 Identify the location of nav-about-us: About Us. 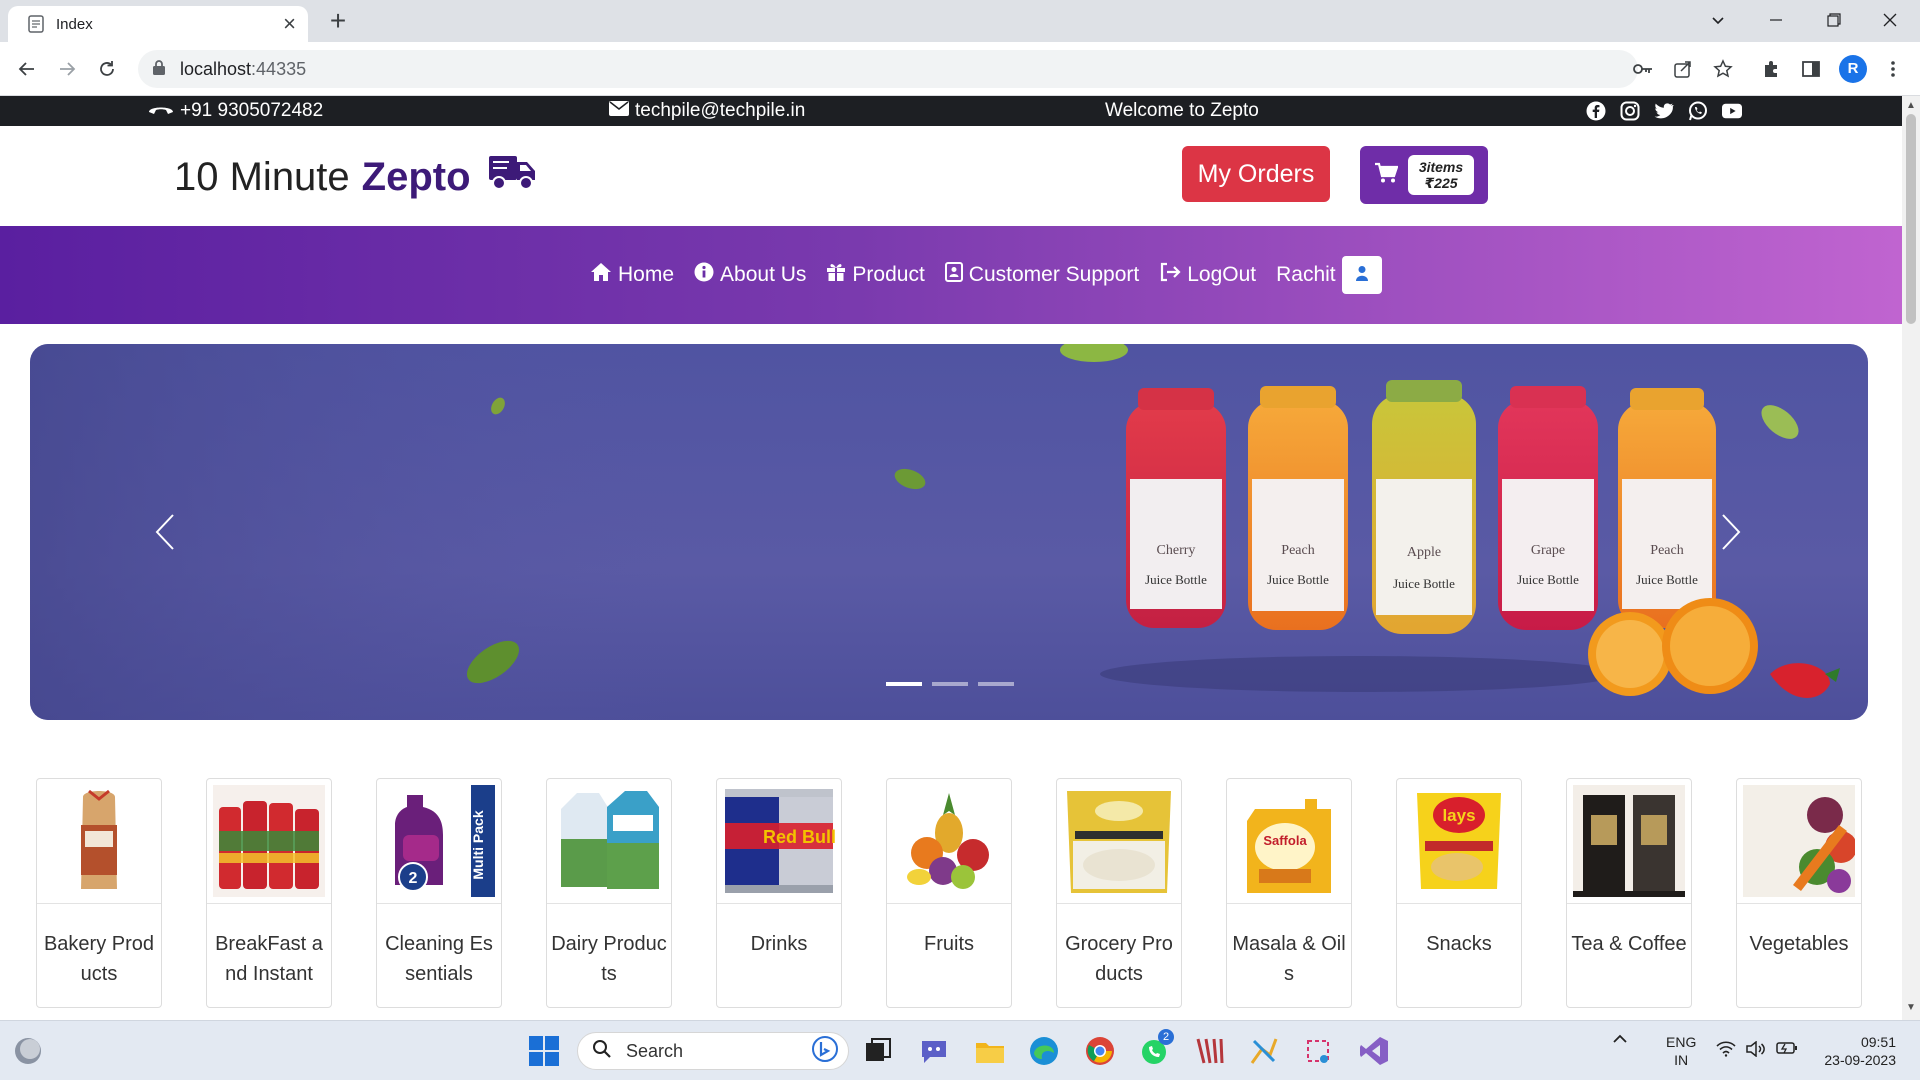
(750, 275).